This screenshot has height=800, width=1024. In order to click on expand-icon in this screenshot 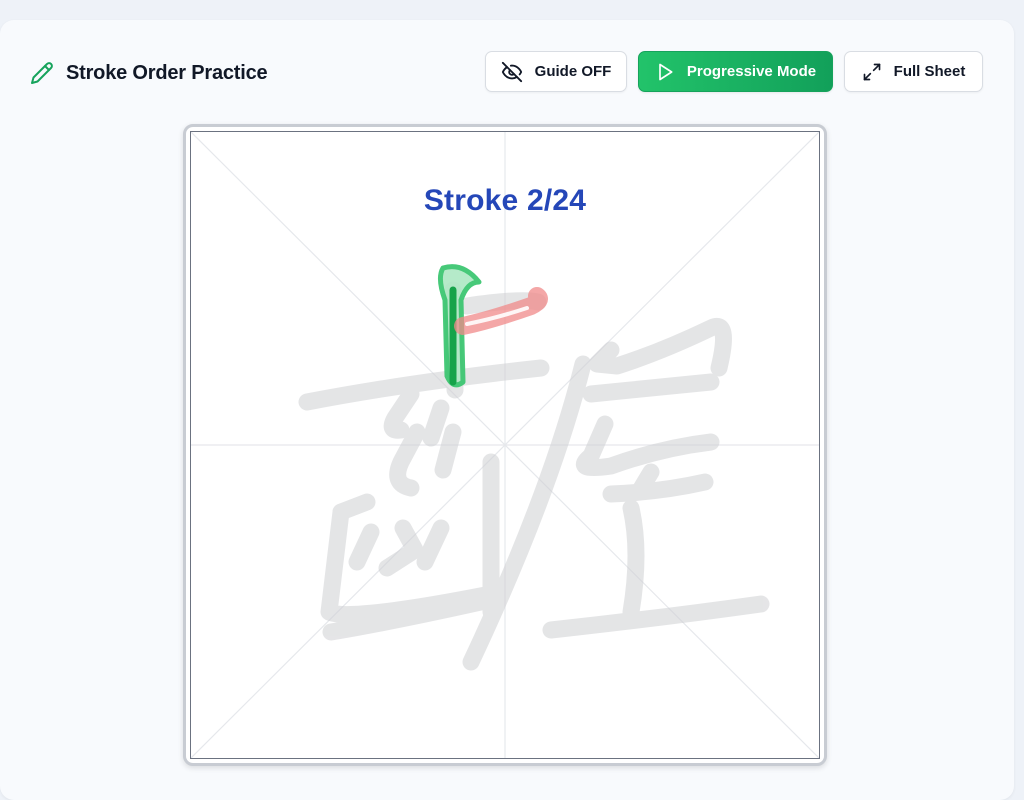, I will do `click(871, 71)`.